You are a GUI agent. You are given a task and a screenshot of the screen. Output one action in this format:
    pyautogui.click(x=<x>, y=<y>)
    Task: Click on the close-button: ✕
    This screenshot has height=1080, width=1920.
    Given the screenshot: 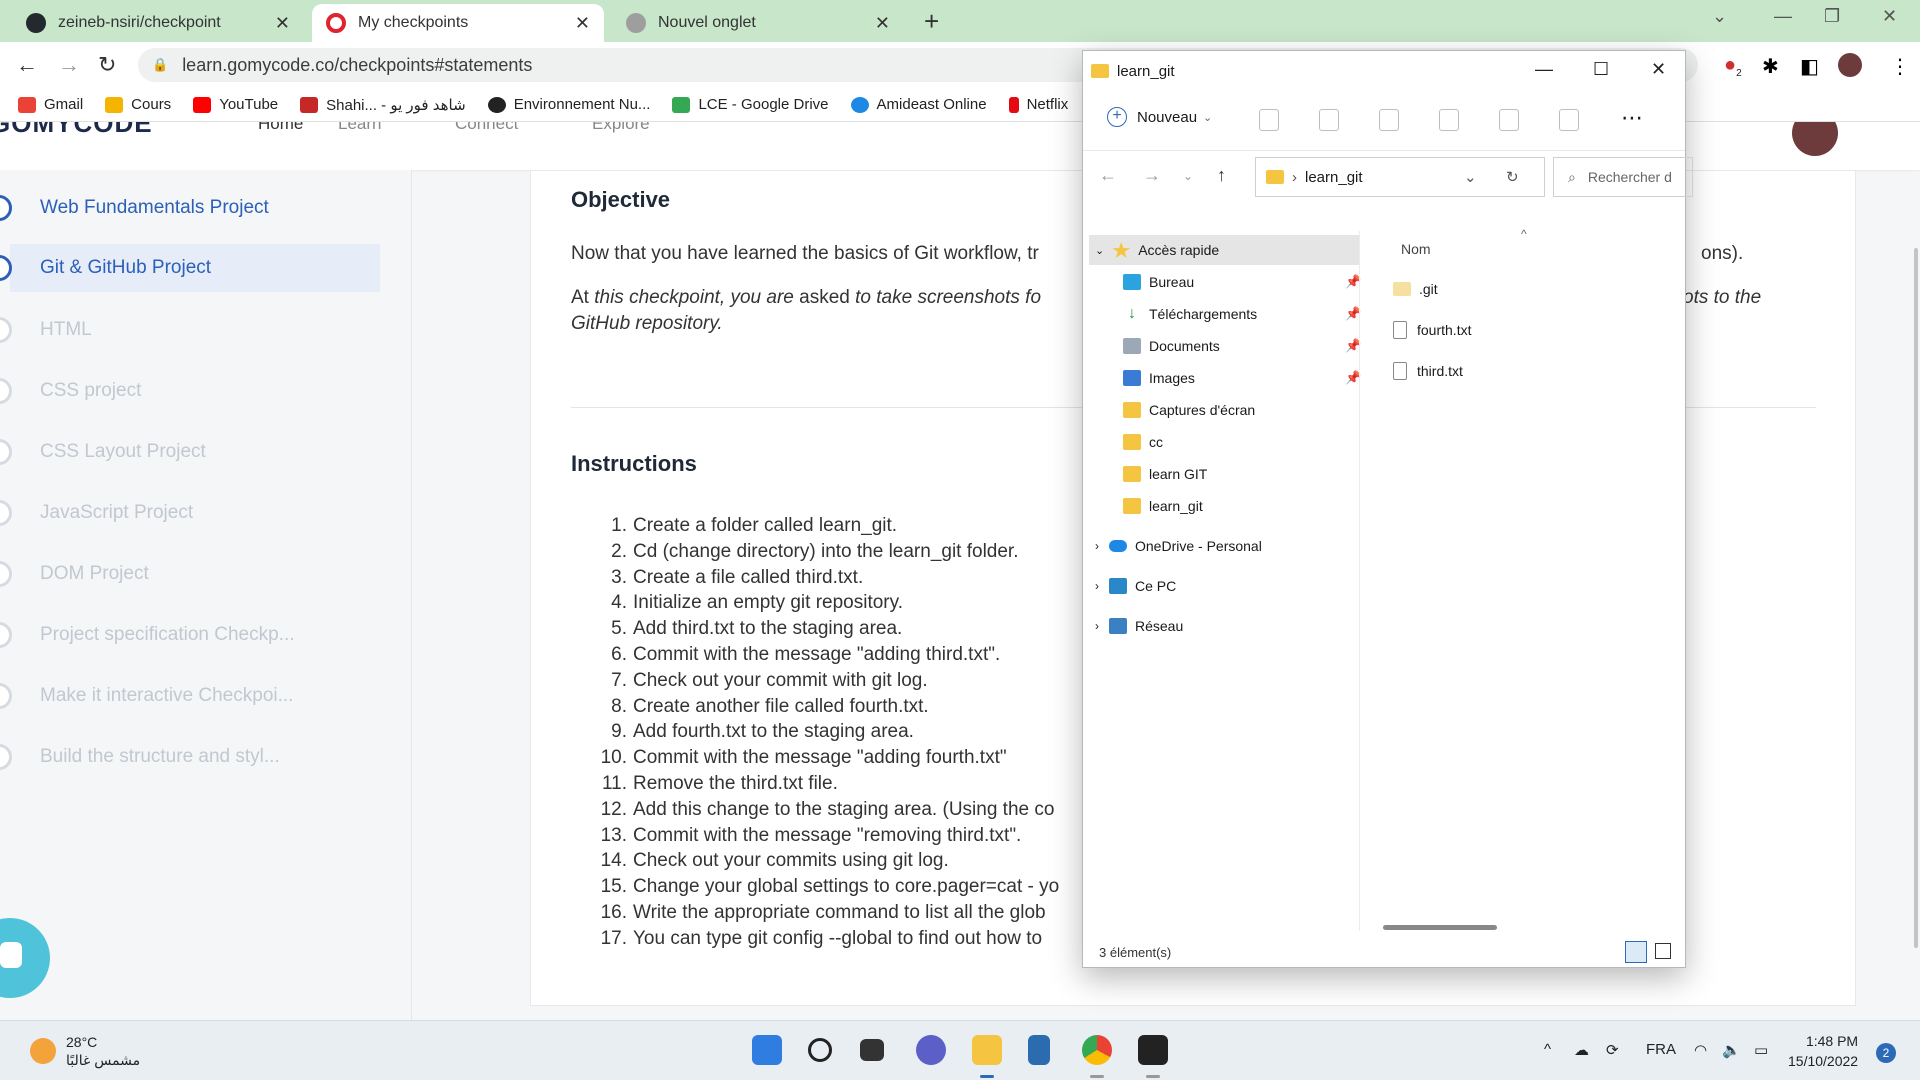 What is the action you would take?
    pyautogui.click(x=1658, y=69)
    